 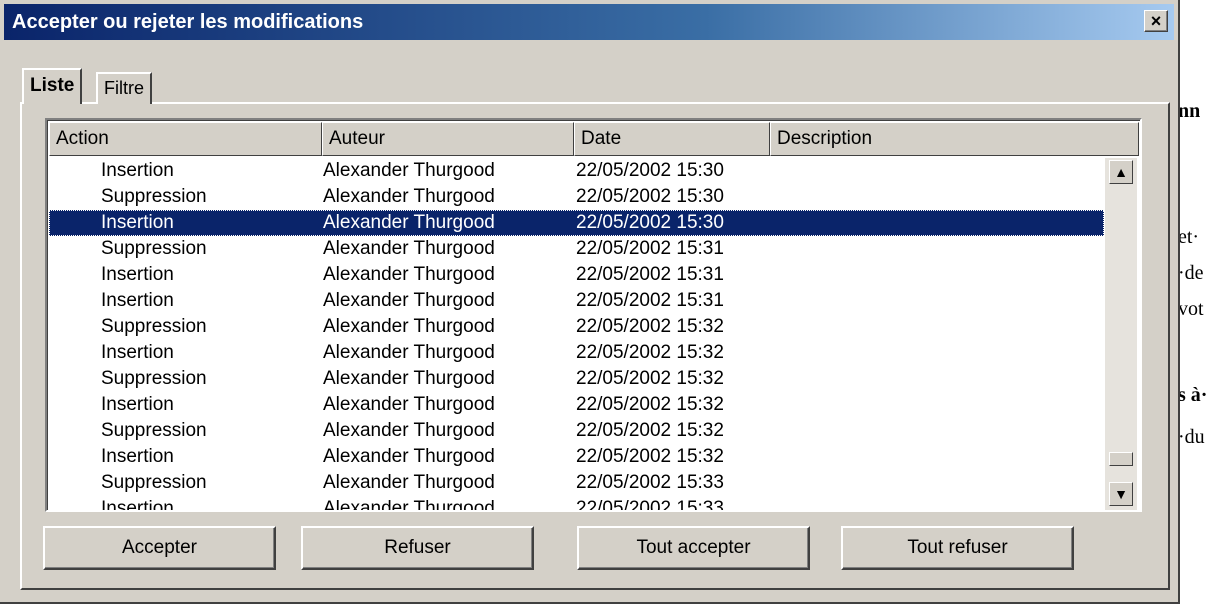 I want to click on scroll-down-button: ▼, so click(x=1121, y=494).